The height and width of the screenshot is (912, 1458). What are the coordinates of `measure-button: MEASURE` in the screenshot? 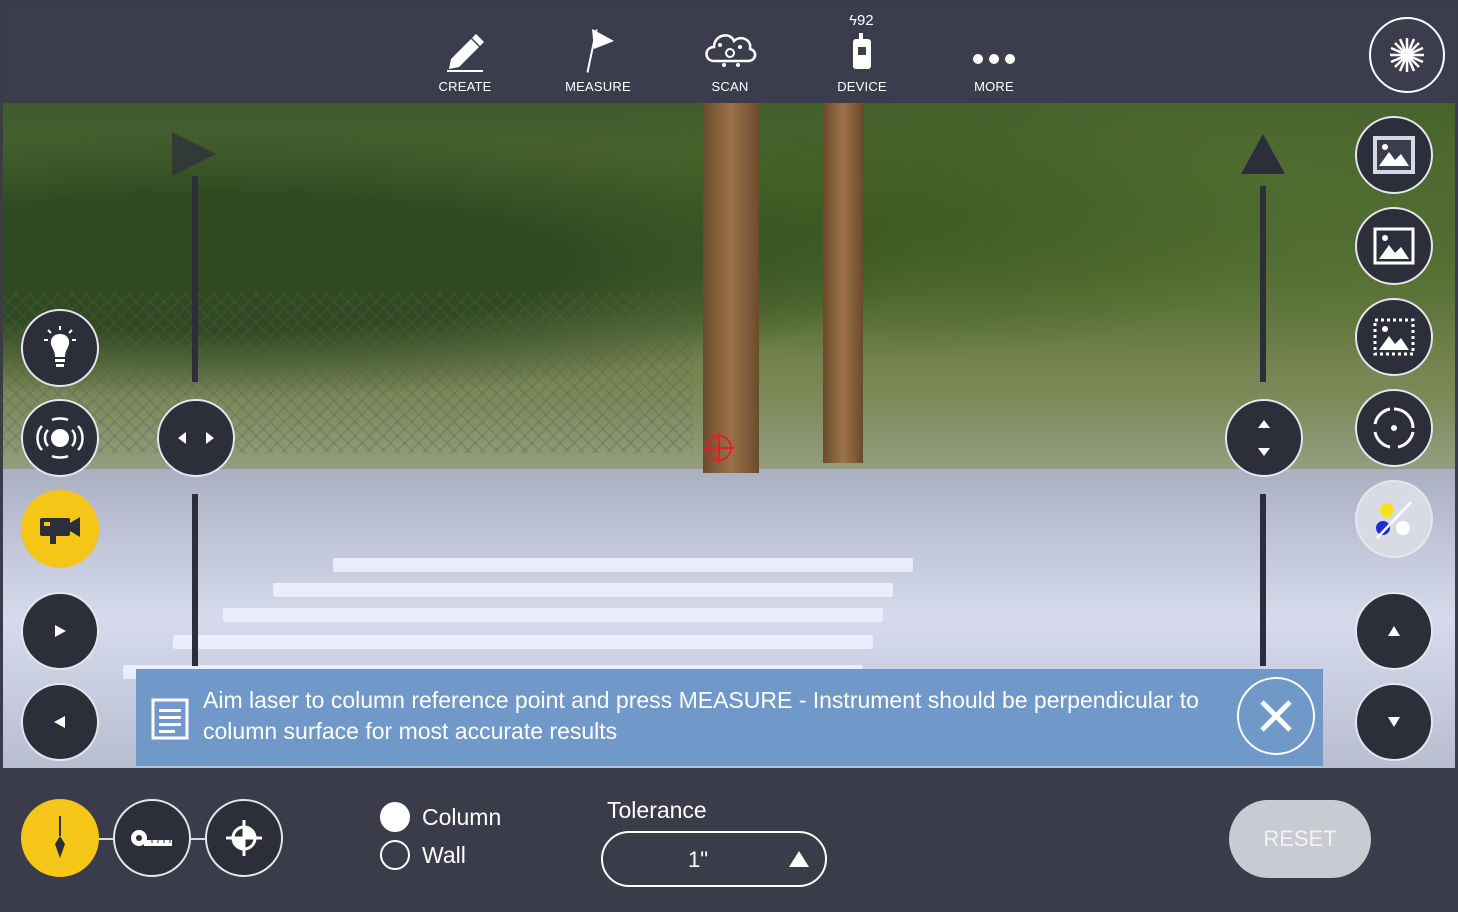 It's located at (598, 57).